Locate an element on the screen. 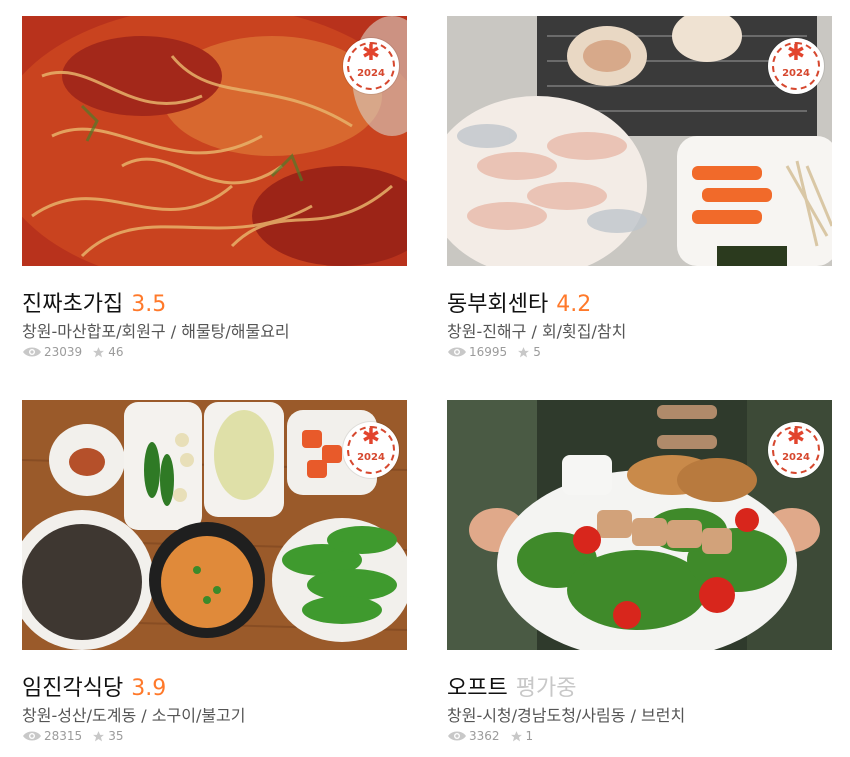 The height and width of the screenshot is (757, 850). title-row: 동부회센타 4.2 is located at coordinates (519, 301).